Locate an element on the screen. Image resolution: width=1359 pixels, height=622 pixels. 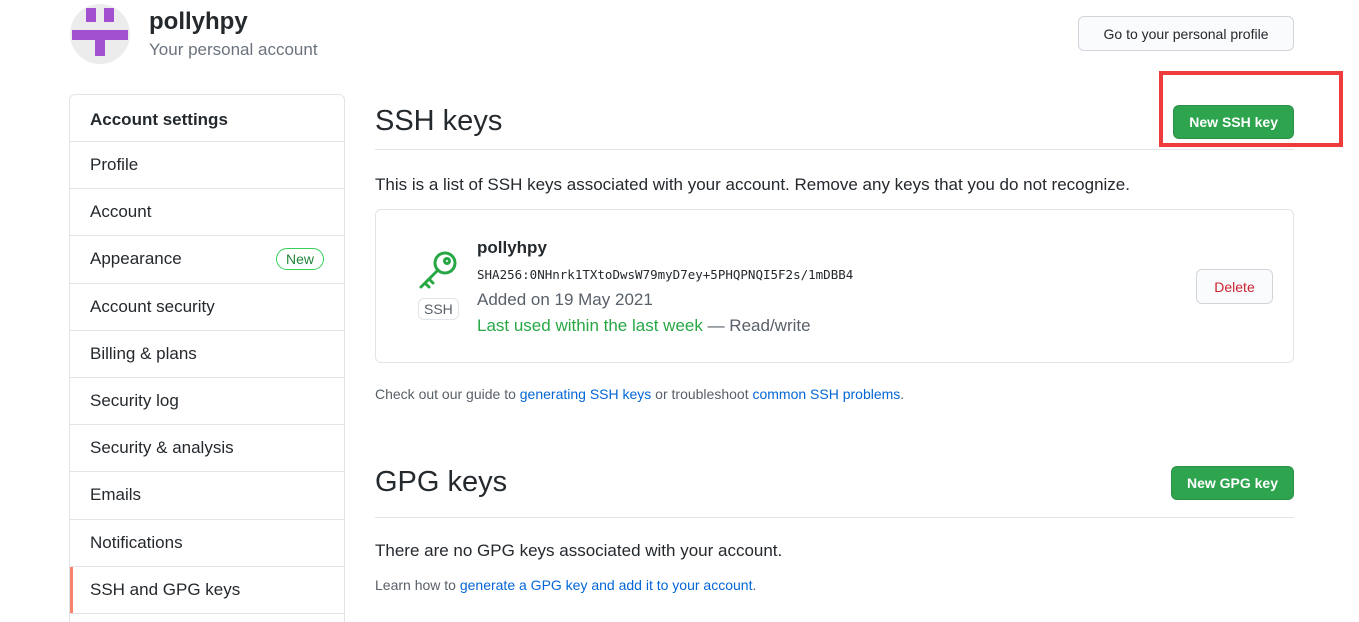
sidebar-item-billing: Billing & plans is located at coordinates (207, 354).